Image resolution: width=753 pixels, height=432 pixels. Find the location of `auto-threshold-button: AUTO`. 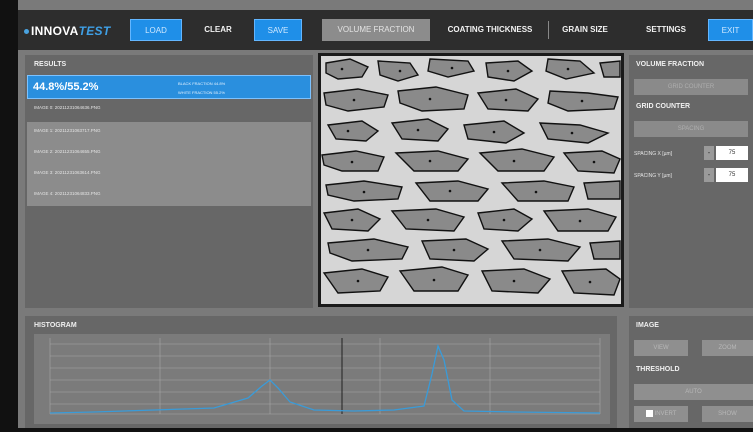

auto-threshold-button: AUTO is located at coordinates (693, 392).